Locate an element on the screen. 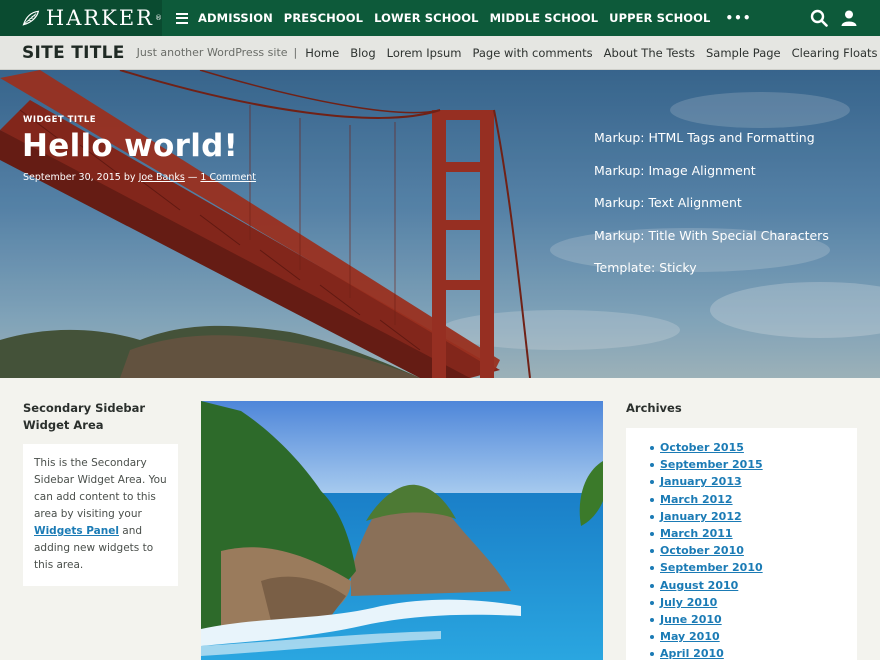 The height and width of the screenshot is (660, 880). site-nav-home: Home is located at coordinates (322, 53).